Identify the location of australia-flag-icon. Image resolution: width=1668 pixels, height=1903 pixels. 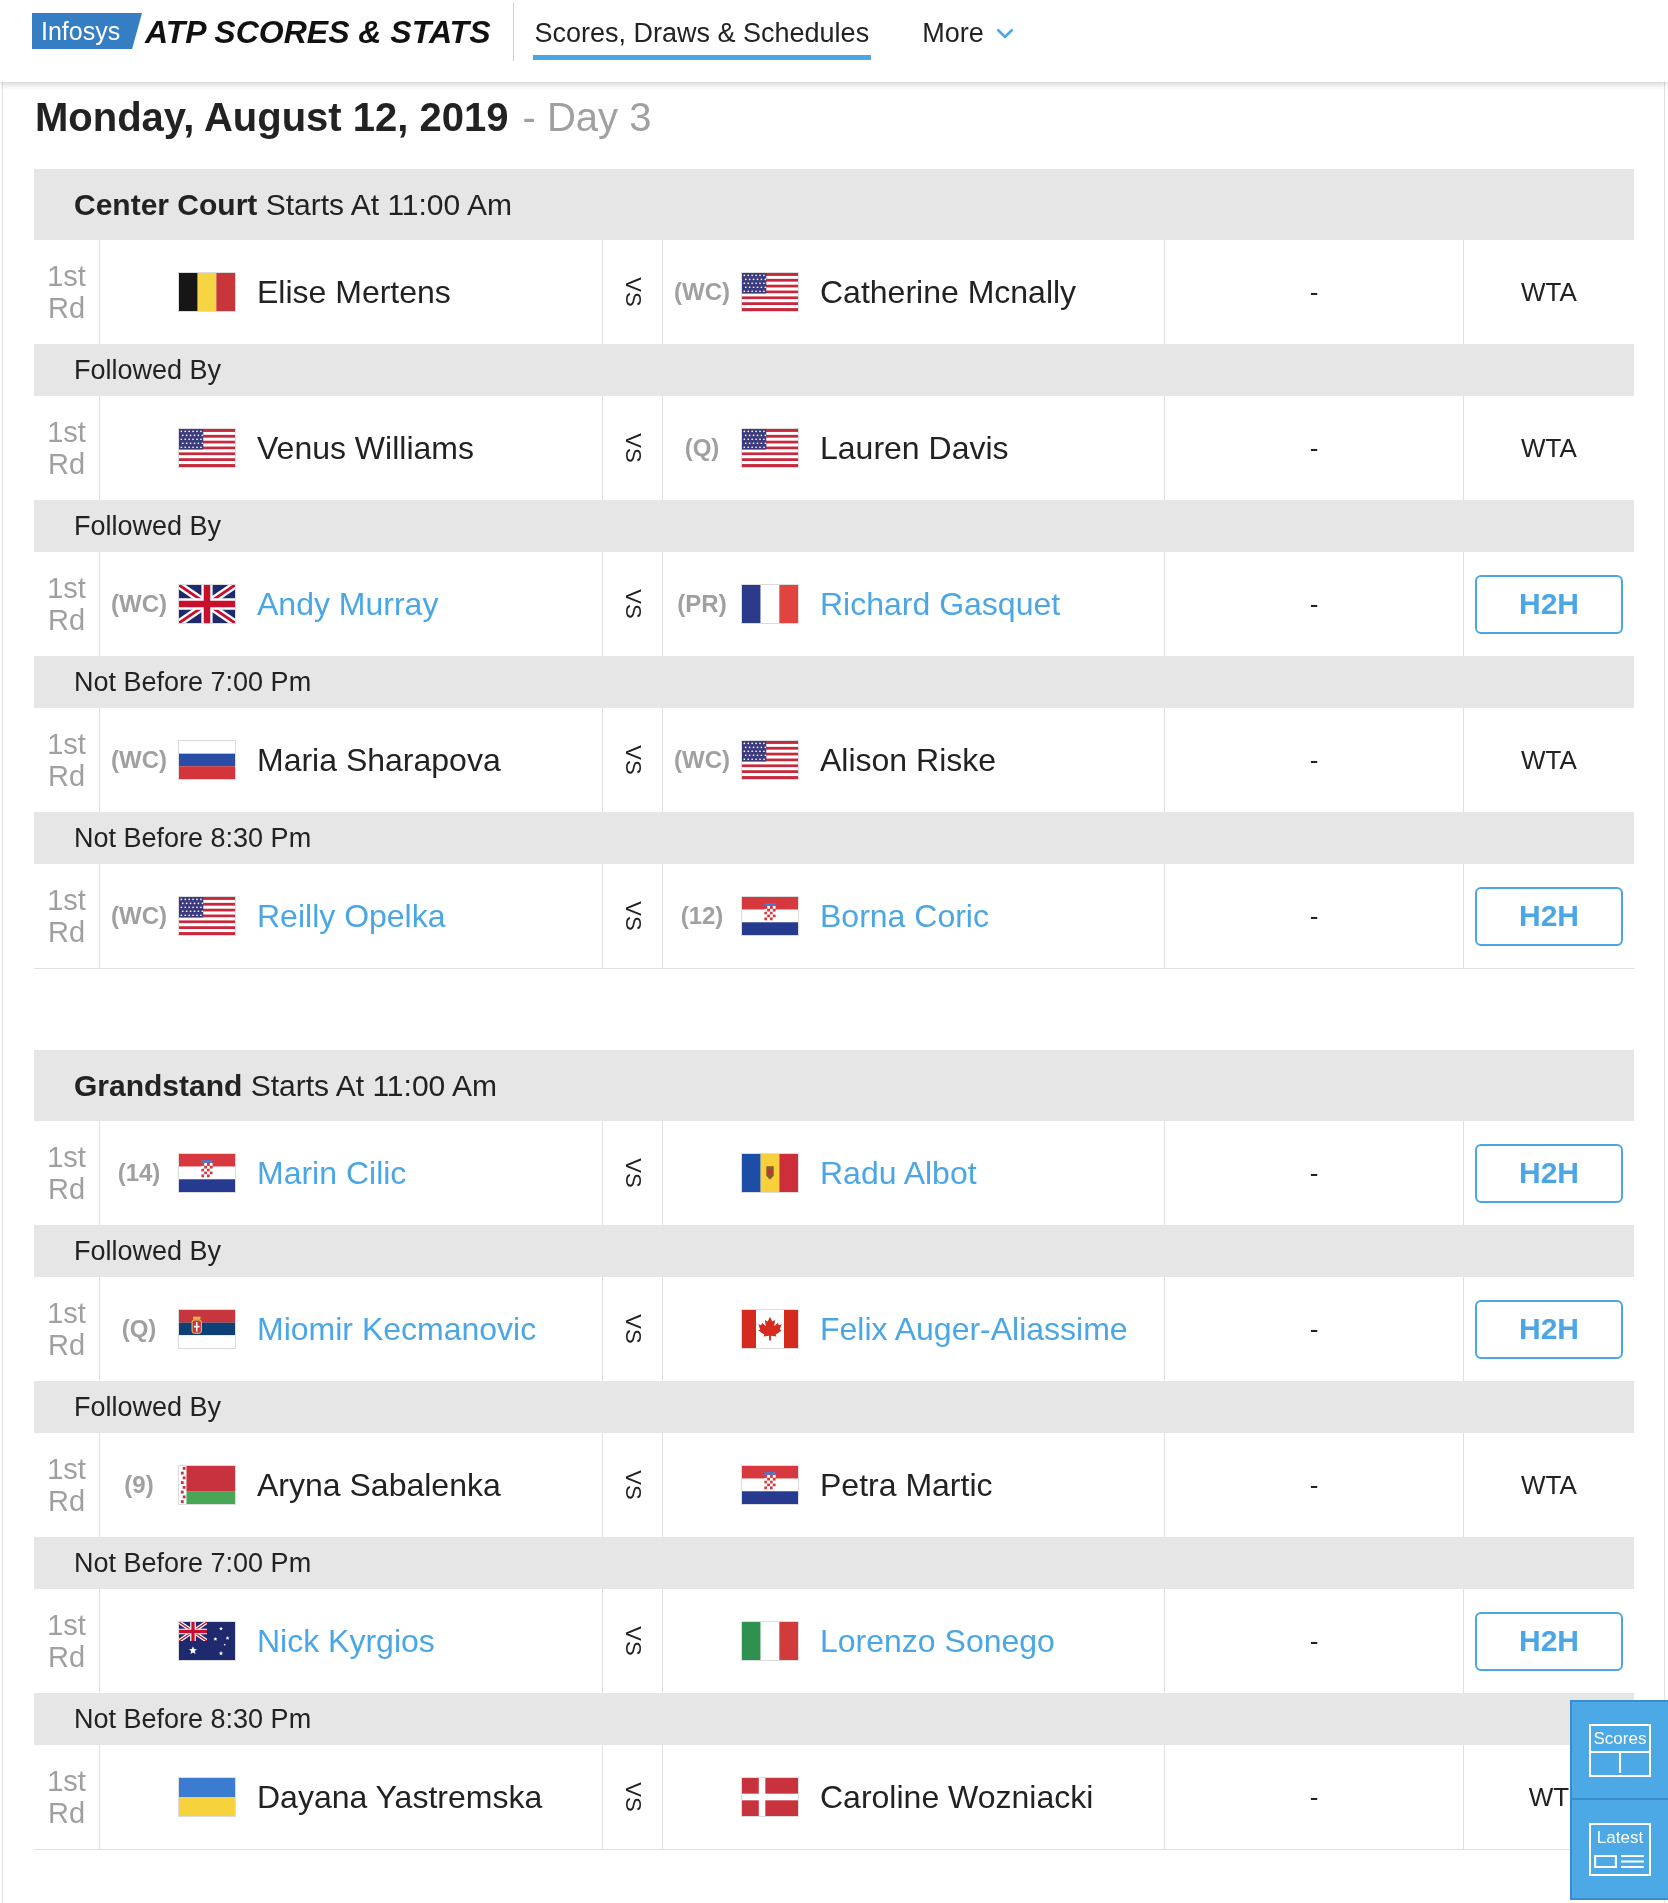
(207, 1641).